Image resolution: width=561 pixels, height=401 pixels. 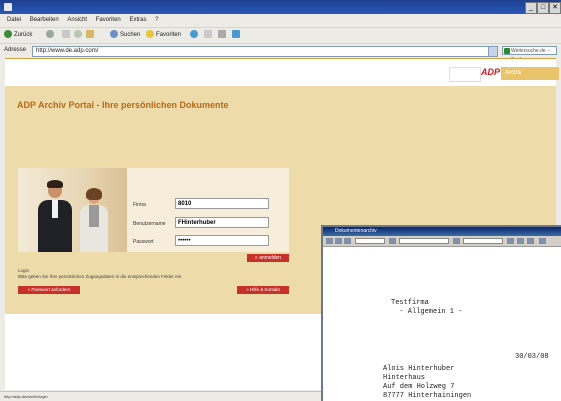 I want to click on search-label: Suchen, so click(x=130, y=35).